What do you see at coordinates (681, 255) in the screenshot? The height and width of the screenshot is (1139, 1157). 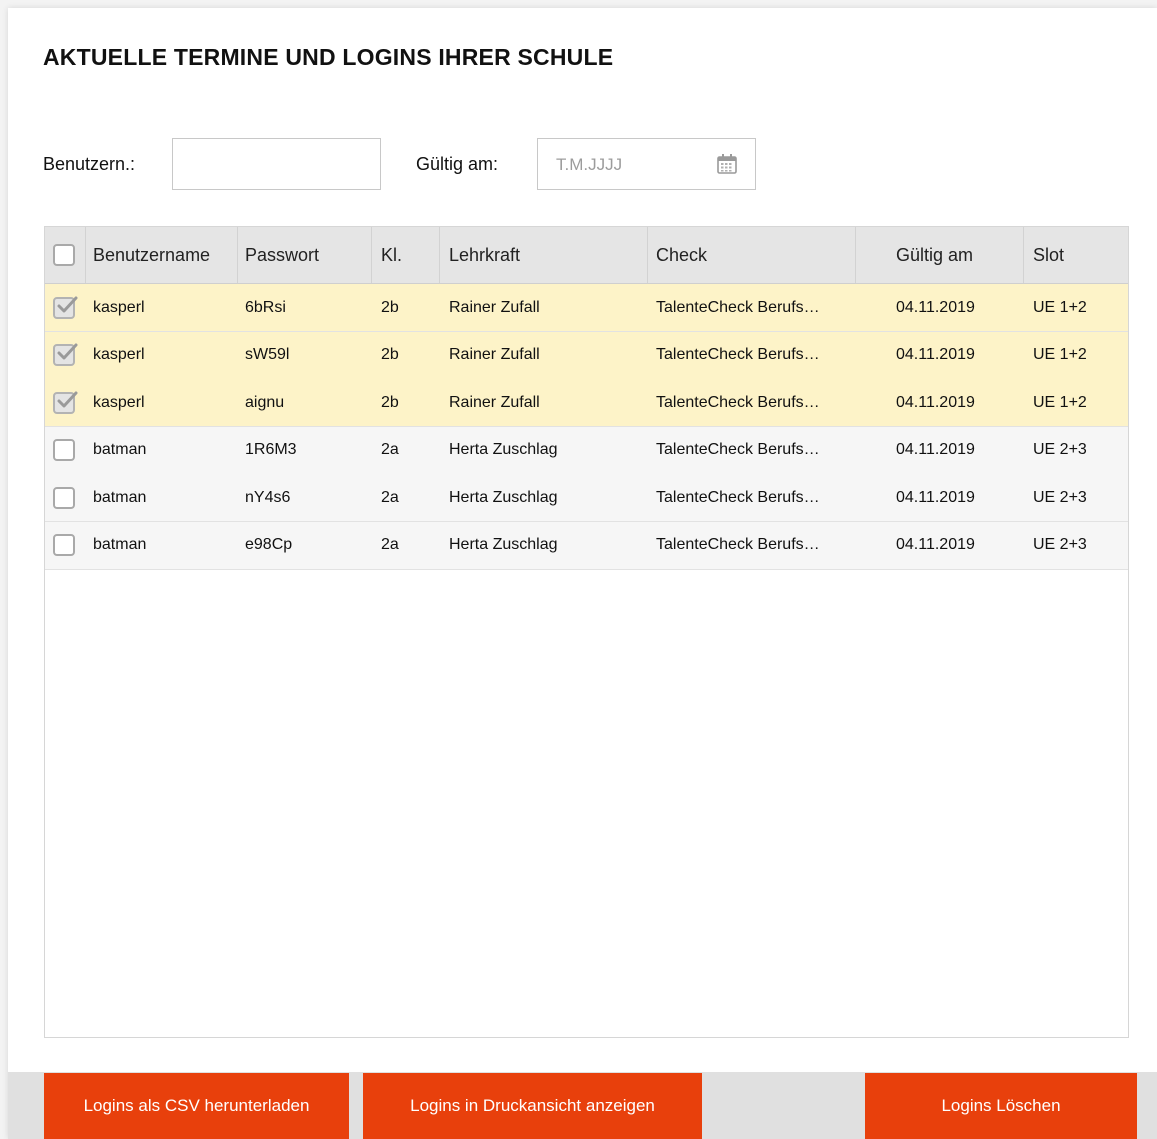 I see `col-header-check: Check` at bounding box center [681, 255].